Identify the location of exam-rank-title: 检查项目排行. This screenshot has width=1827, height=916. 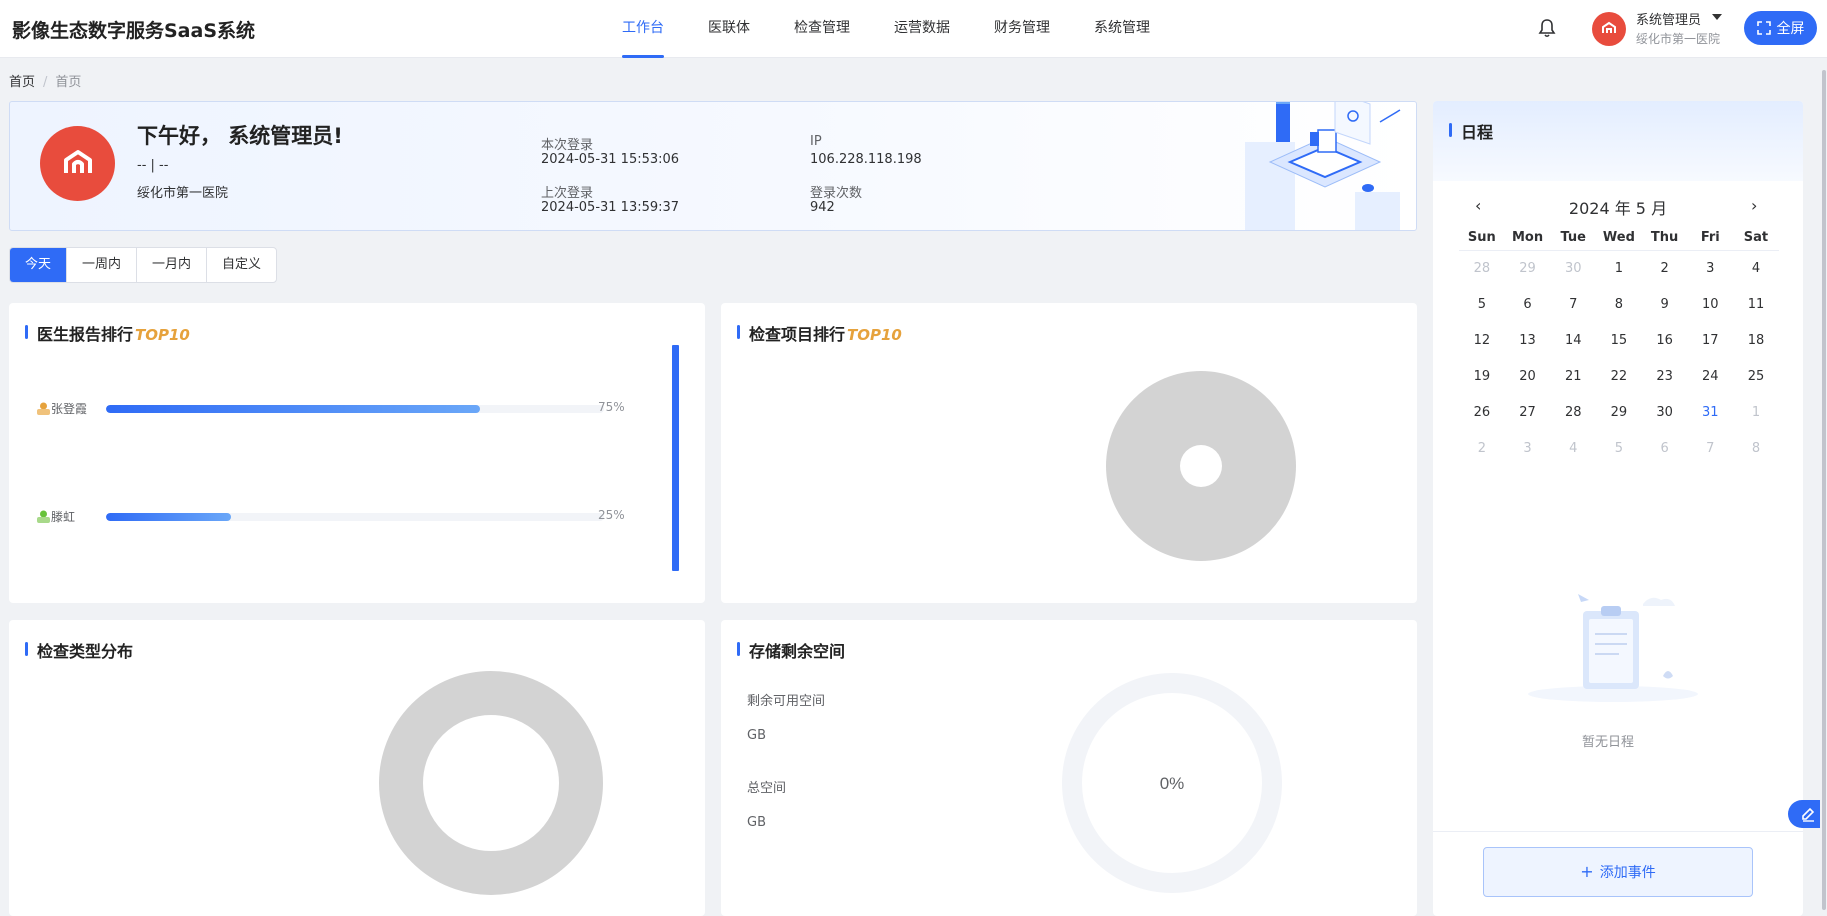
(797, 334).